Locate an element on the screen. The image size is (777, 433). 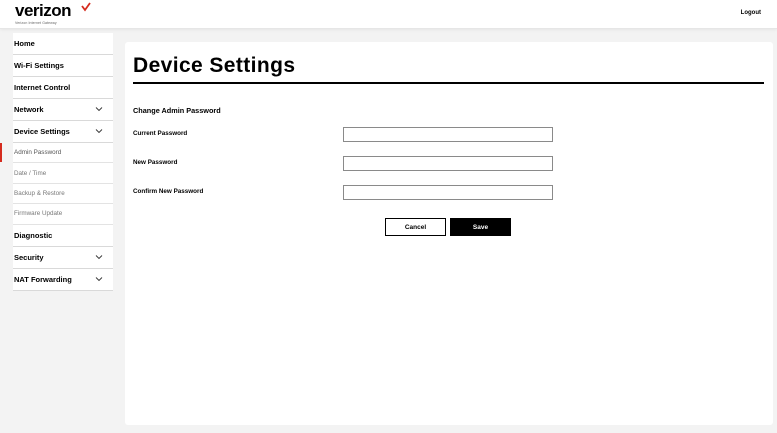
verizon-logo: verizon Verizon Internet Gateway is located at coordinates (53, 13).